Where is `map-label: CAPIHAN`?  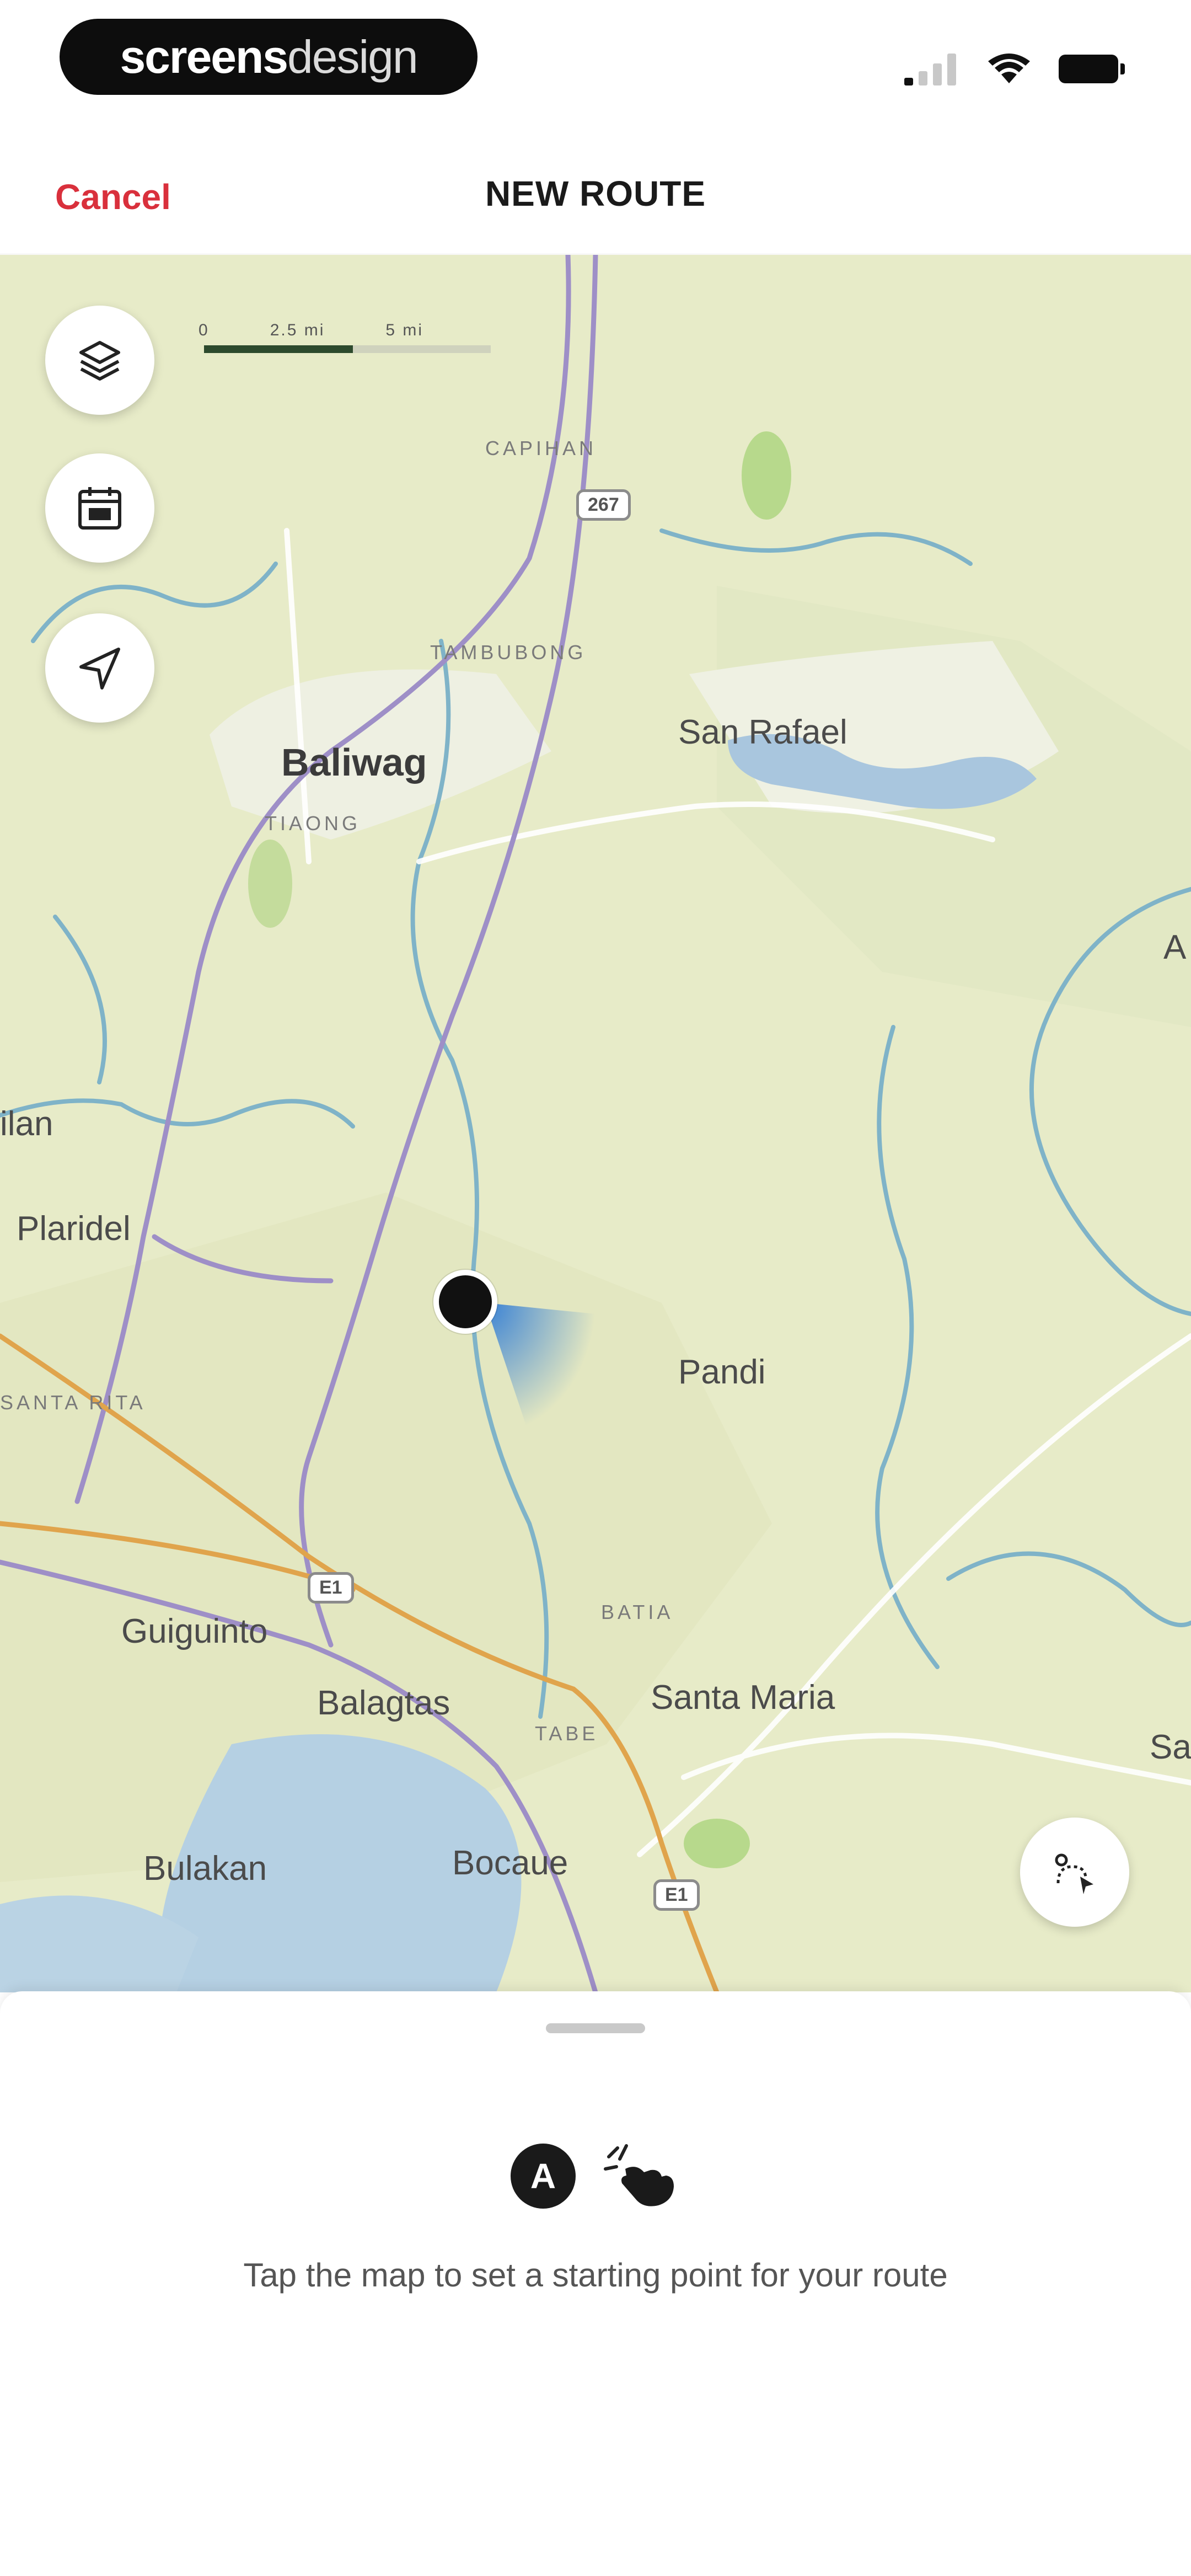
map-label: CAPIHAN is located at coordinates (541, 448).